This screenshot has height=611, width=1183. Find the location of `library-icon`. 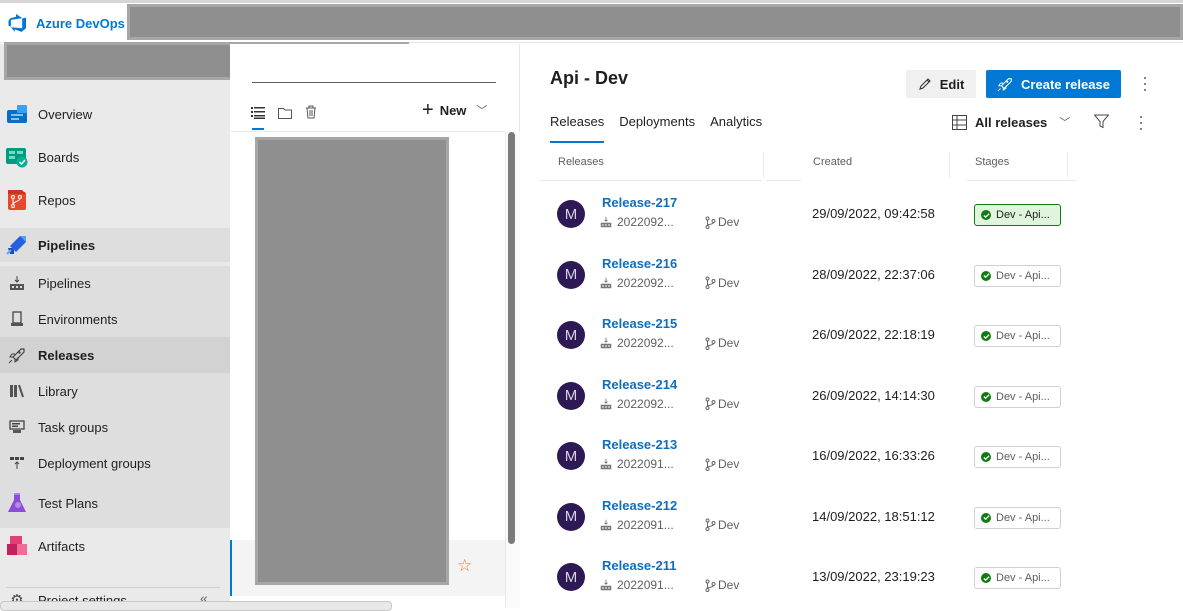

library-icon is located at coordinates (17, 391).